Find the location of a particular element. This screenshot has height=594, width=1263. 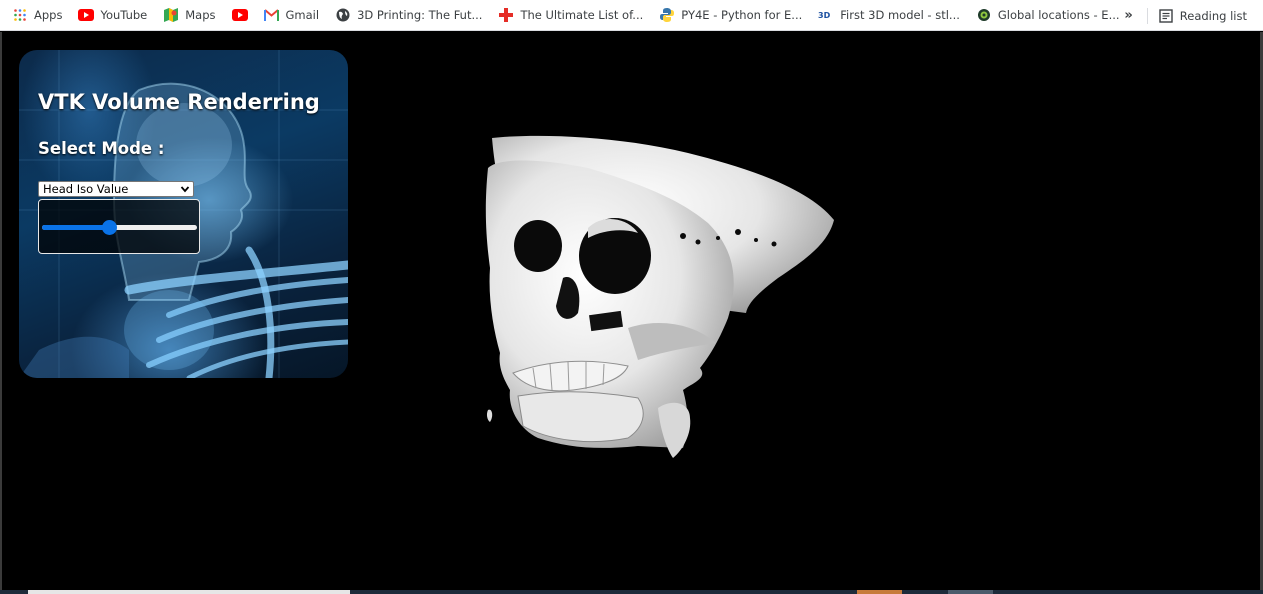

page-title: VTK Volume Renderring is located at coordinates (179, 102).